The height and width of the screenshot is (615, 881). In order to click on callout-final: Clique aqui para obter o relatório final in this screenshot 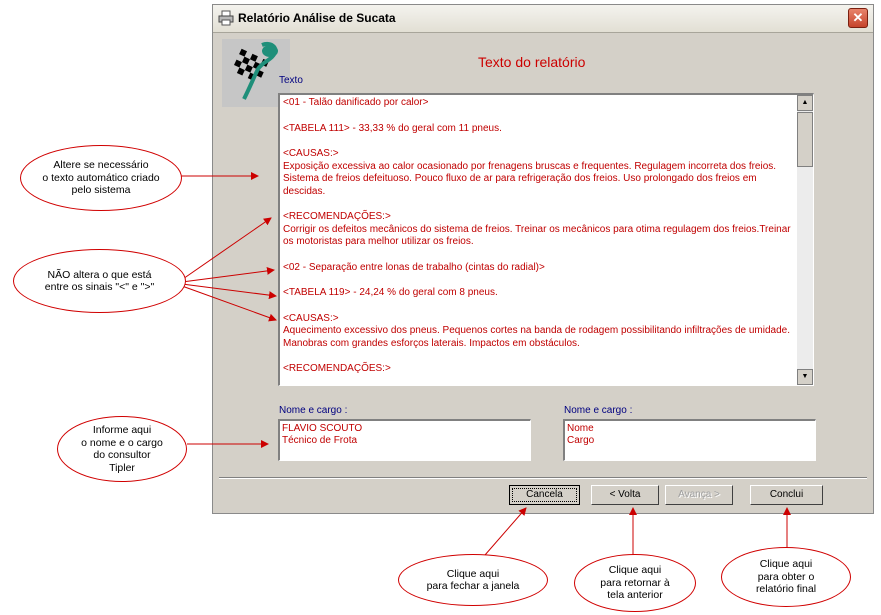, I will do `click(786, 577)`.